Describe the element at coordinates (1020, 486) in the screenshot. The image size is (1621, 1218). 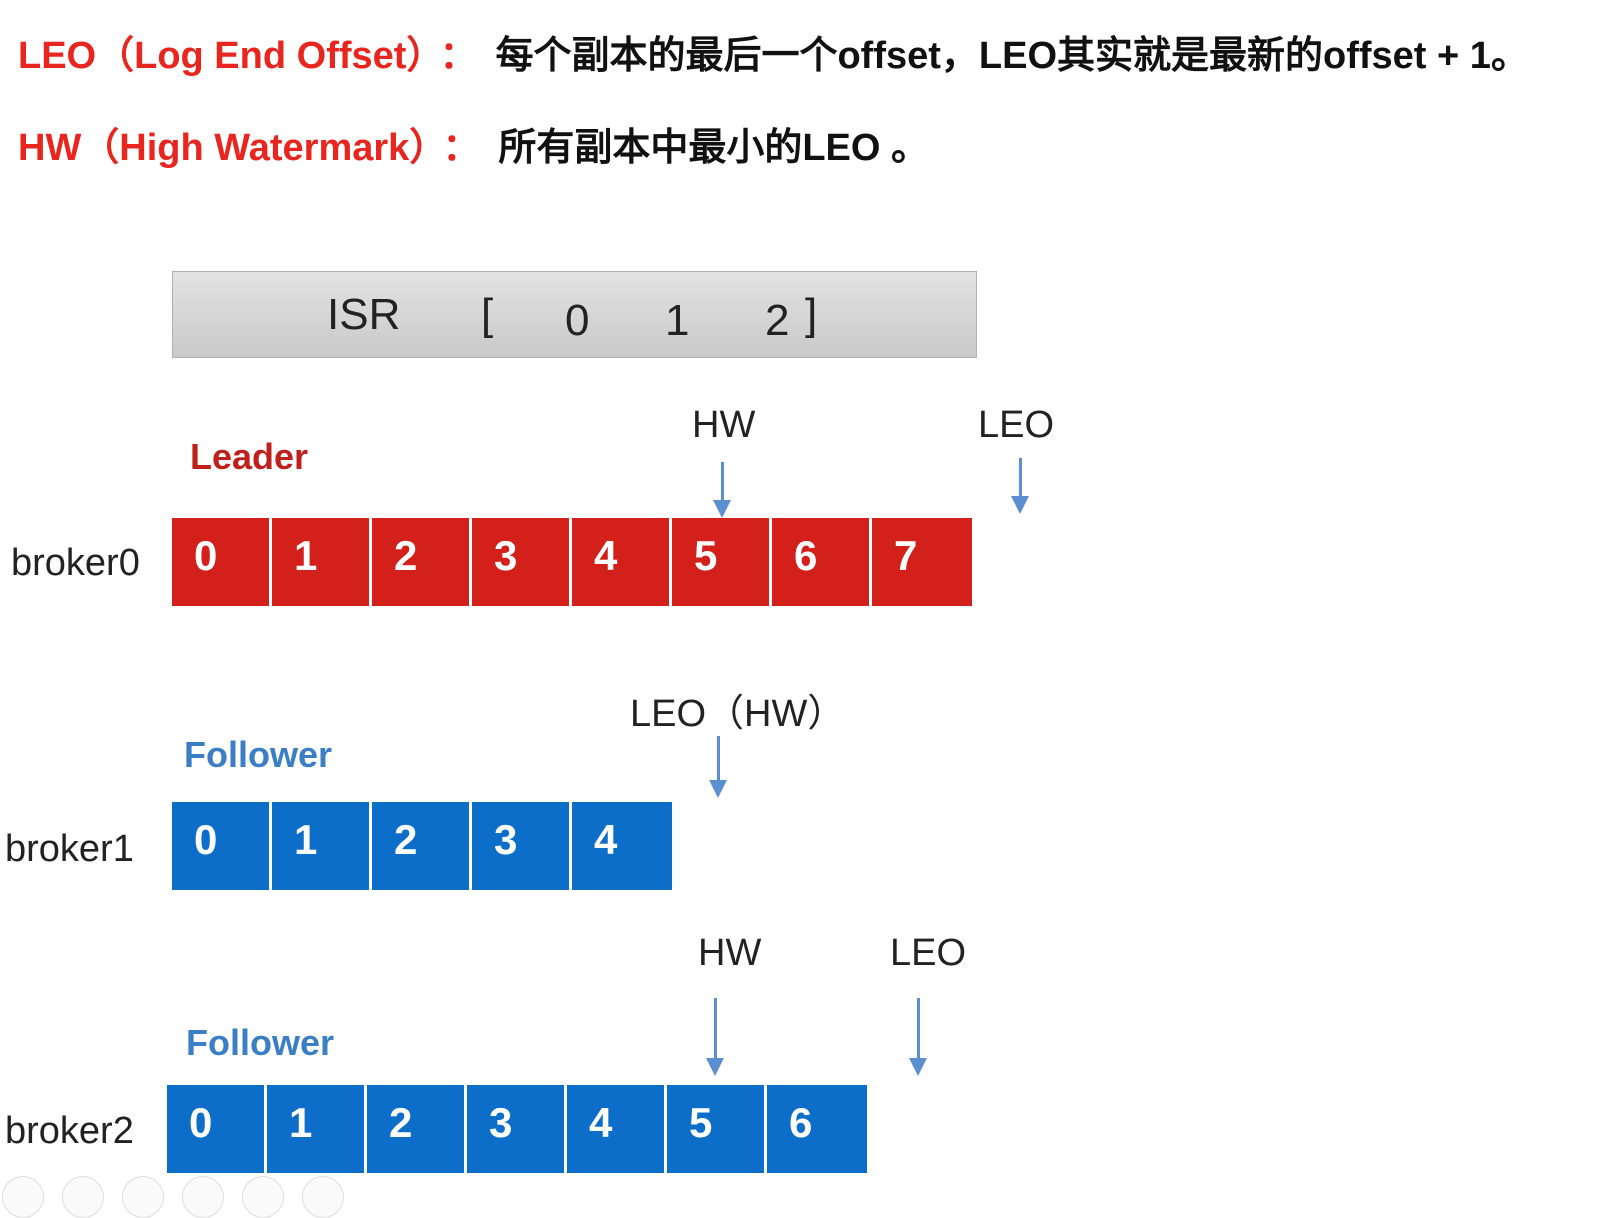
I see `broker0-leo-arrow-icon` at that location.